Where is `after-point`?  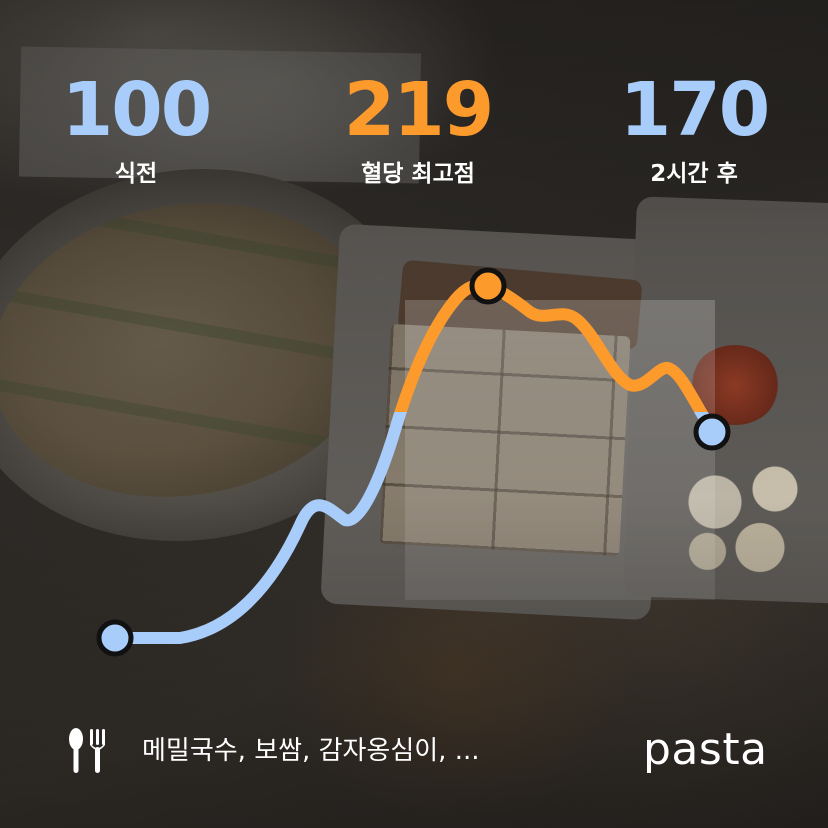
after-point is located at coordinates (712, 432).